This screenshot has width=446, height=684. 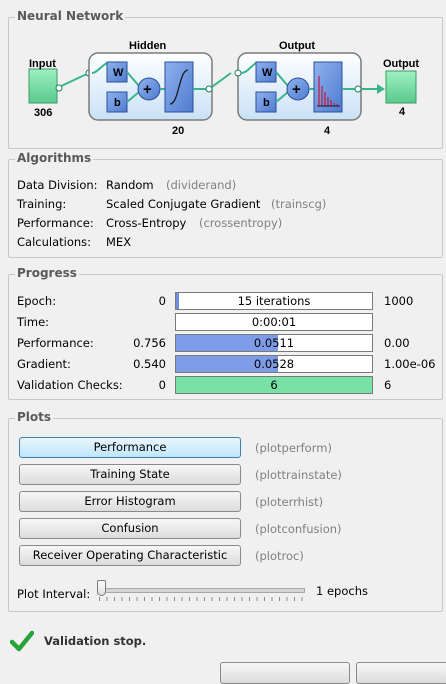 I want to click on gradient-end: 1.00e-06, so click(x=410, y=364).